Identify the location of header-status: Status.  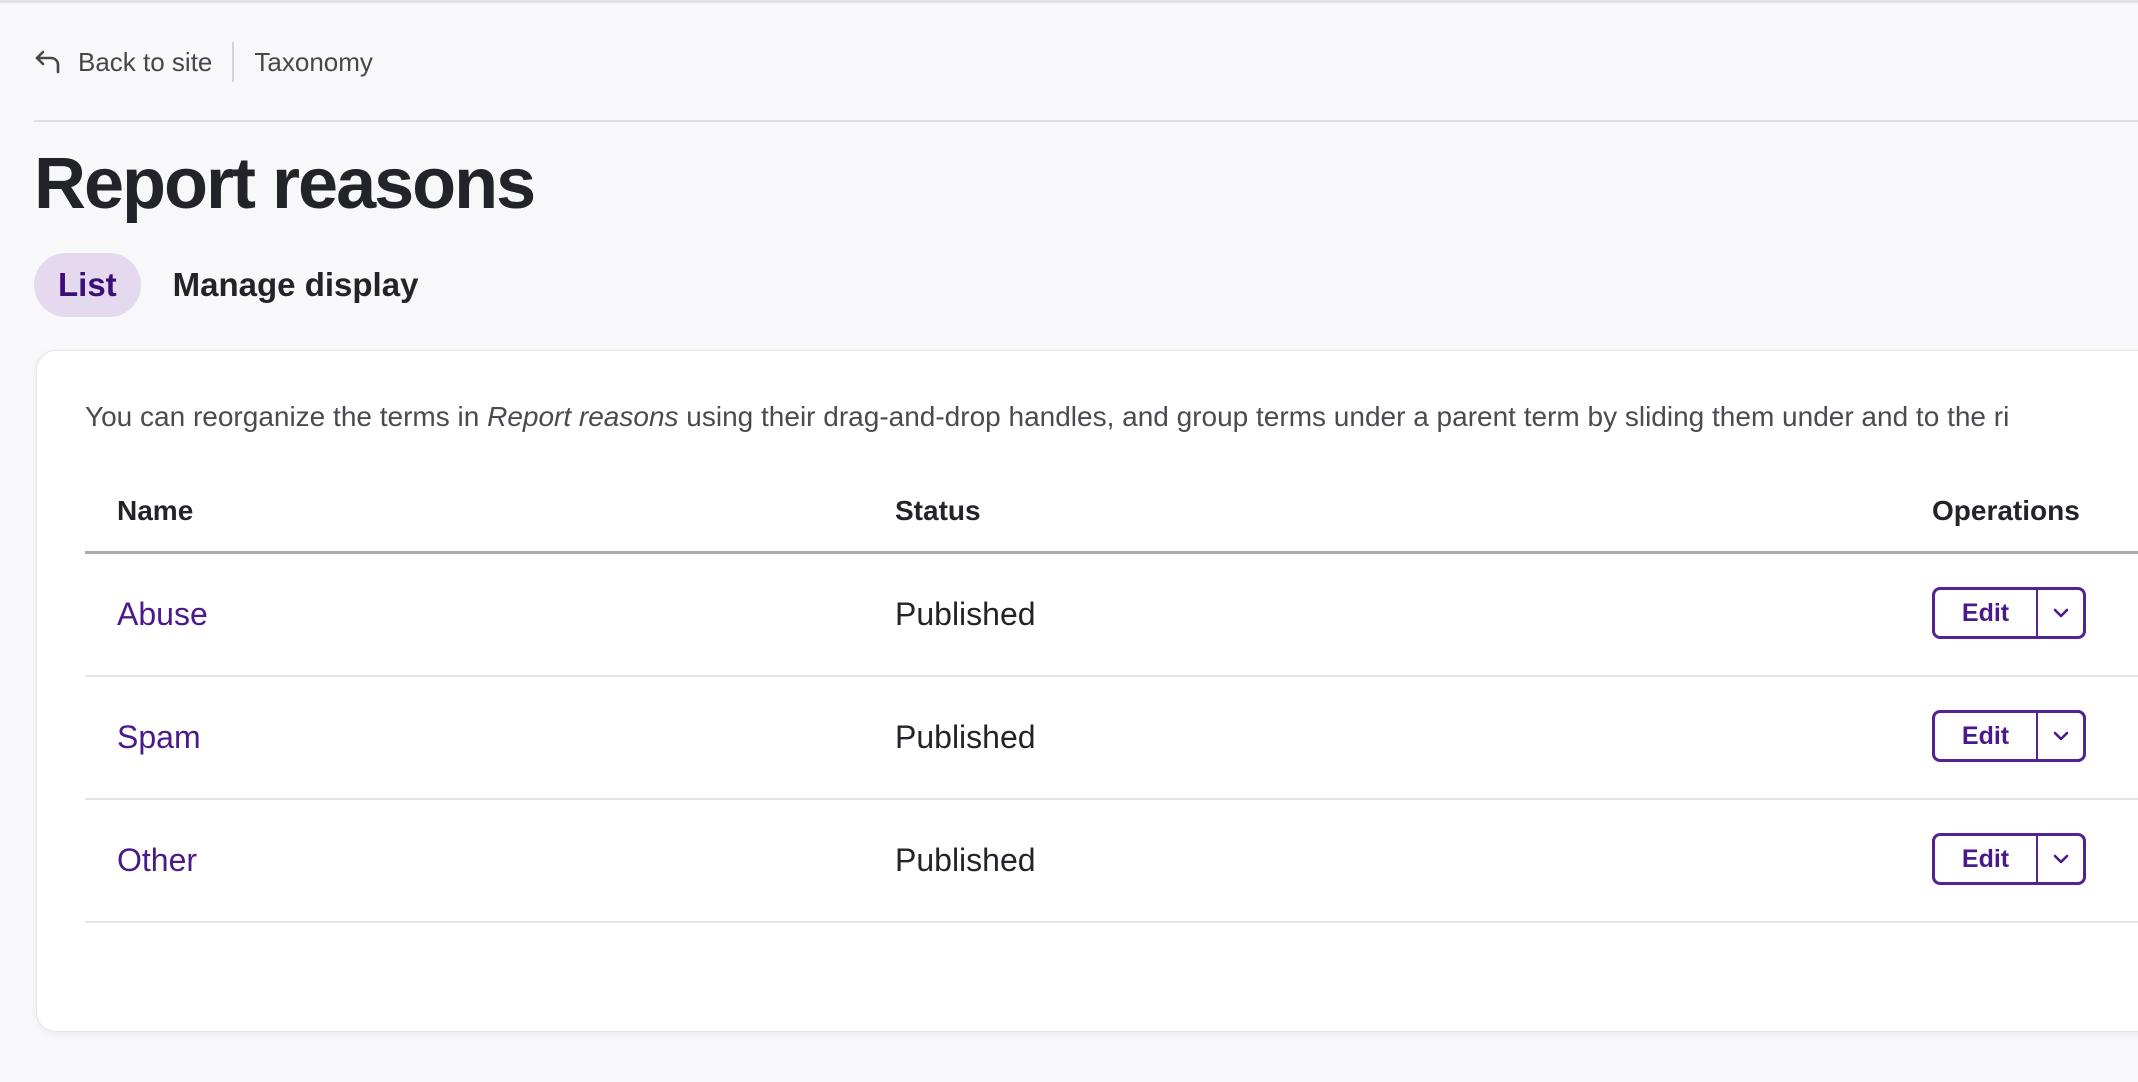
(938, 510).